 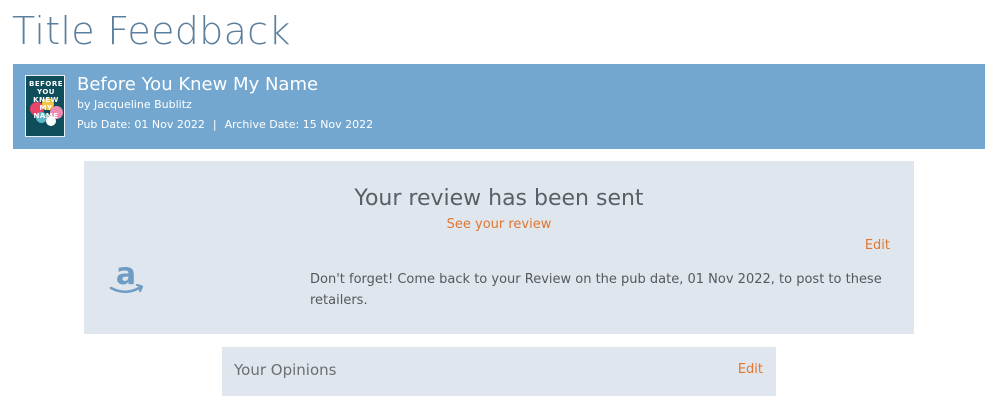 I want to click on archive-date: Archive Date: 15 Nov 2022, so click(x=299, y=124).